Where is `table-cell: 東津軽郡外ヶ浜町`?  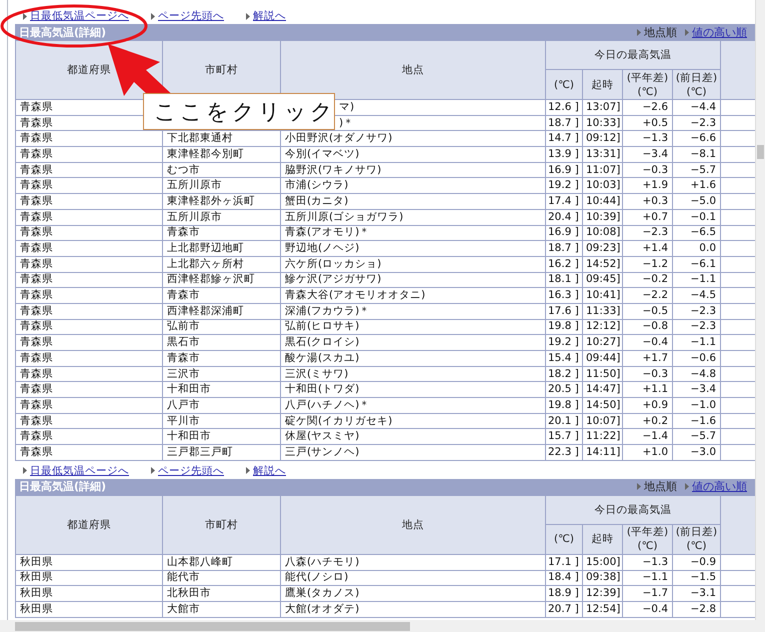
table-cell: 東津軽郡外ヶ浜町 is located at coordinates (221, 202).